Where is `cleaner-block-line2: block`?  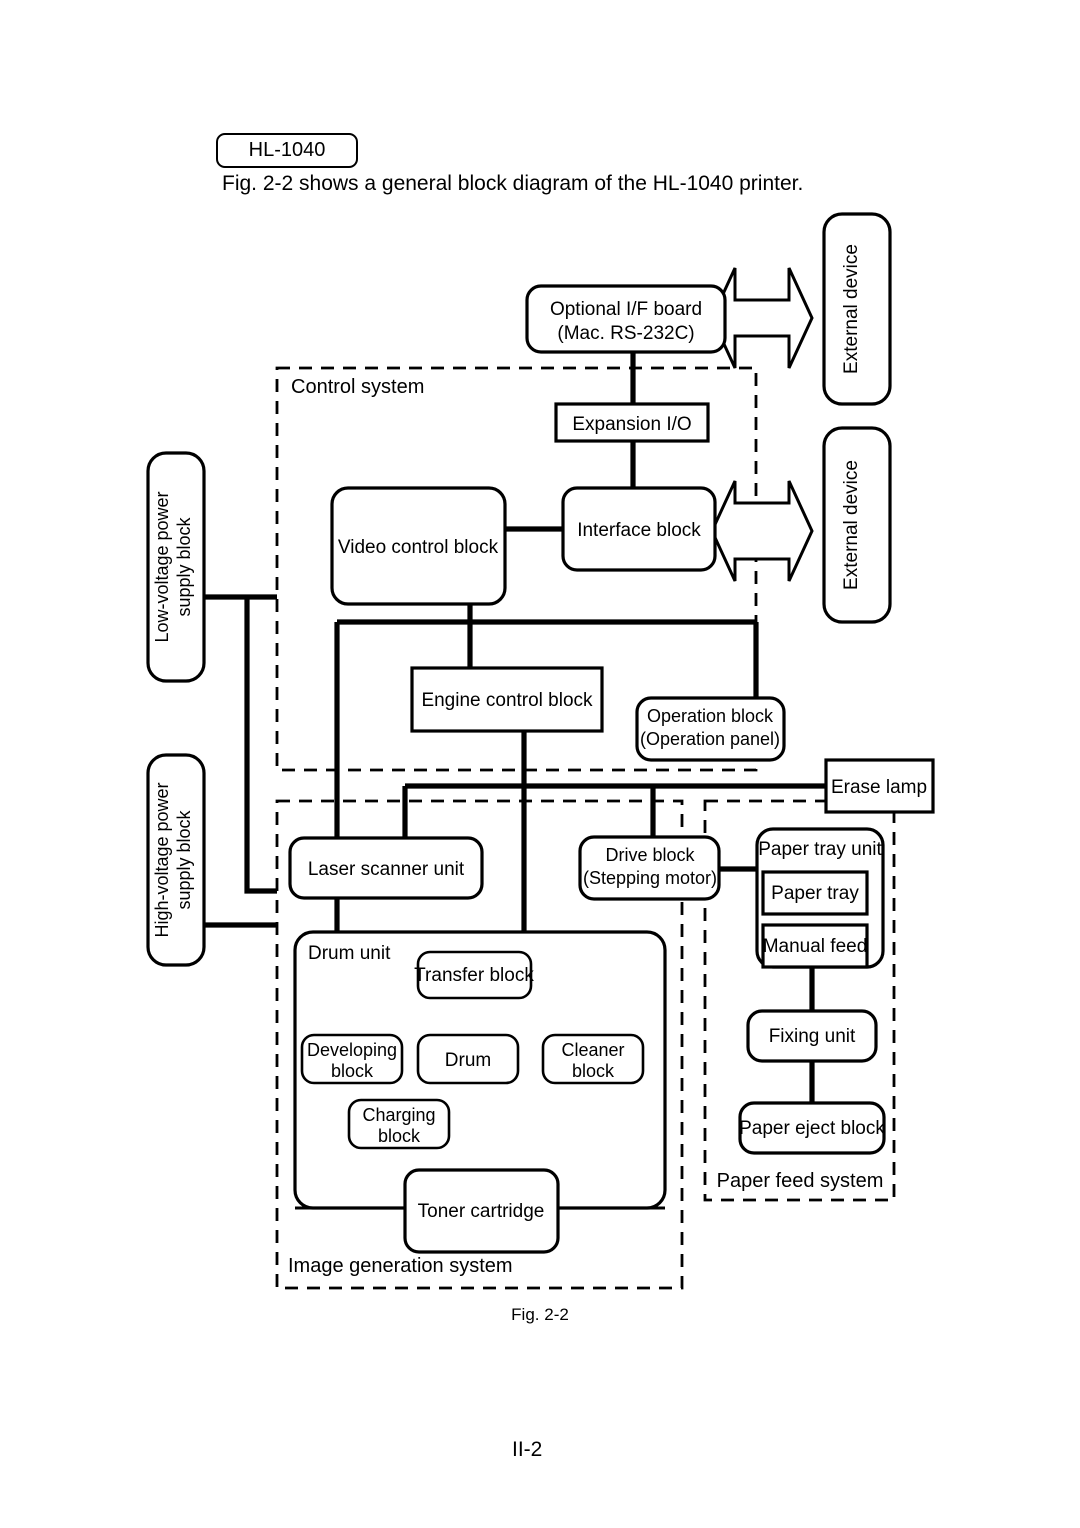 cleaner-block-line2: block is located at coordinates (593, 1071).